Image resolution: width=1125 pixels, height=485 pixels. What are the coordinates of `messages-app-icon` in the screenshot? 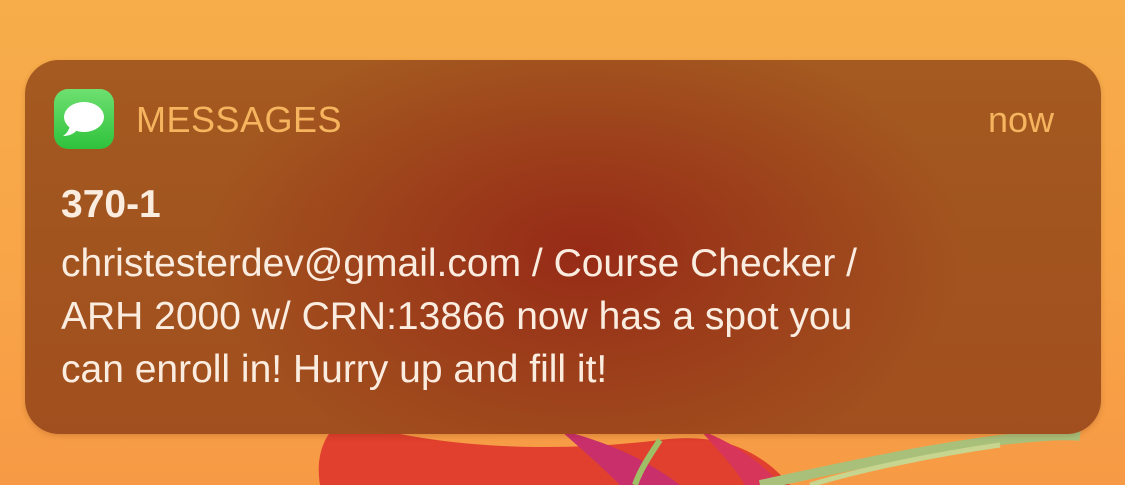 It's located at (84, 119).